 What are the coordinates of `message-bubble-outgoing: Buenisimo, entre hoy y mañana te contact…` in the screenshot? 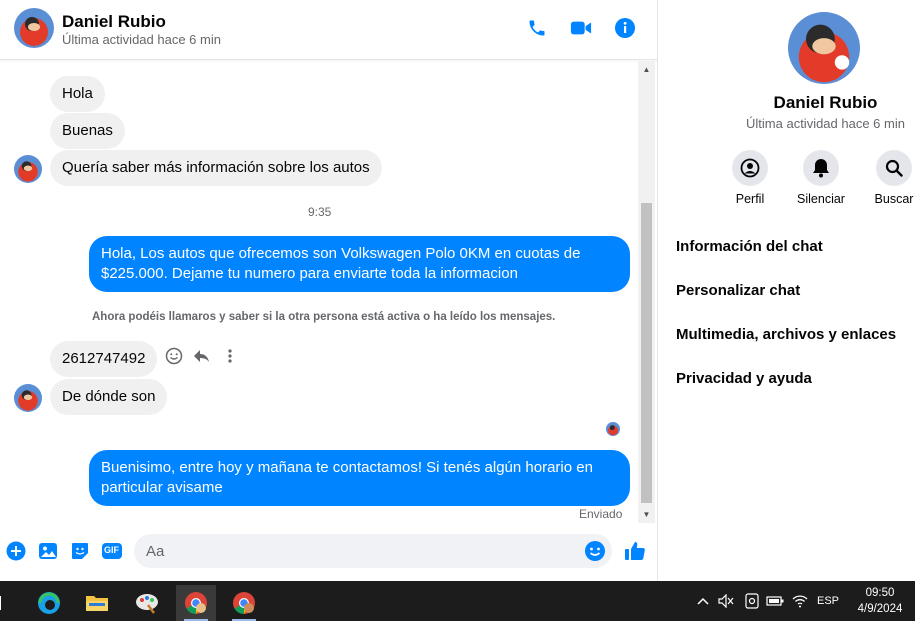 It's located at (359, 478).